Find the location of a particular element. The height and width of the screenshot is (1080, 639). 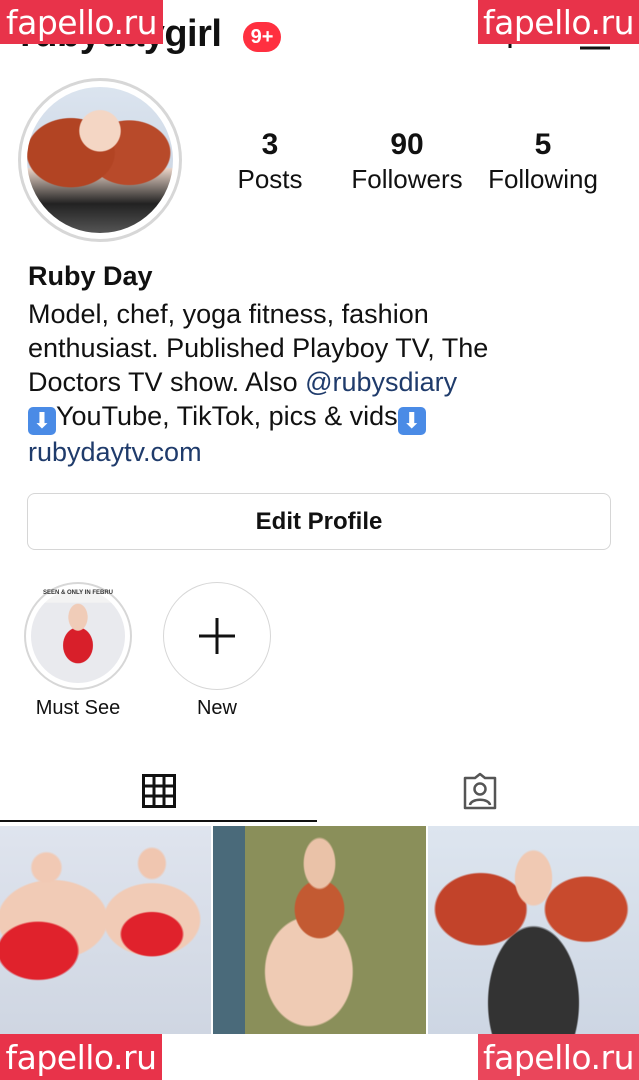

bio-text: YouTube, TikTok, pics & vids is located at coordinates (227, 416).